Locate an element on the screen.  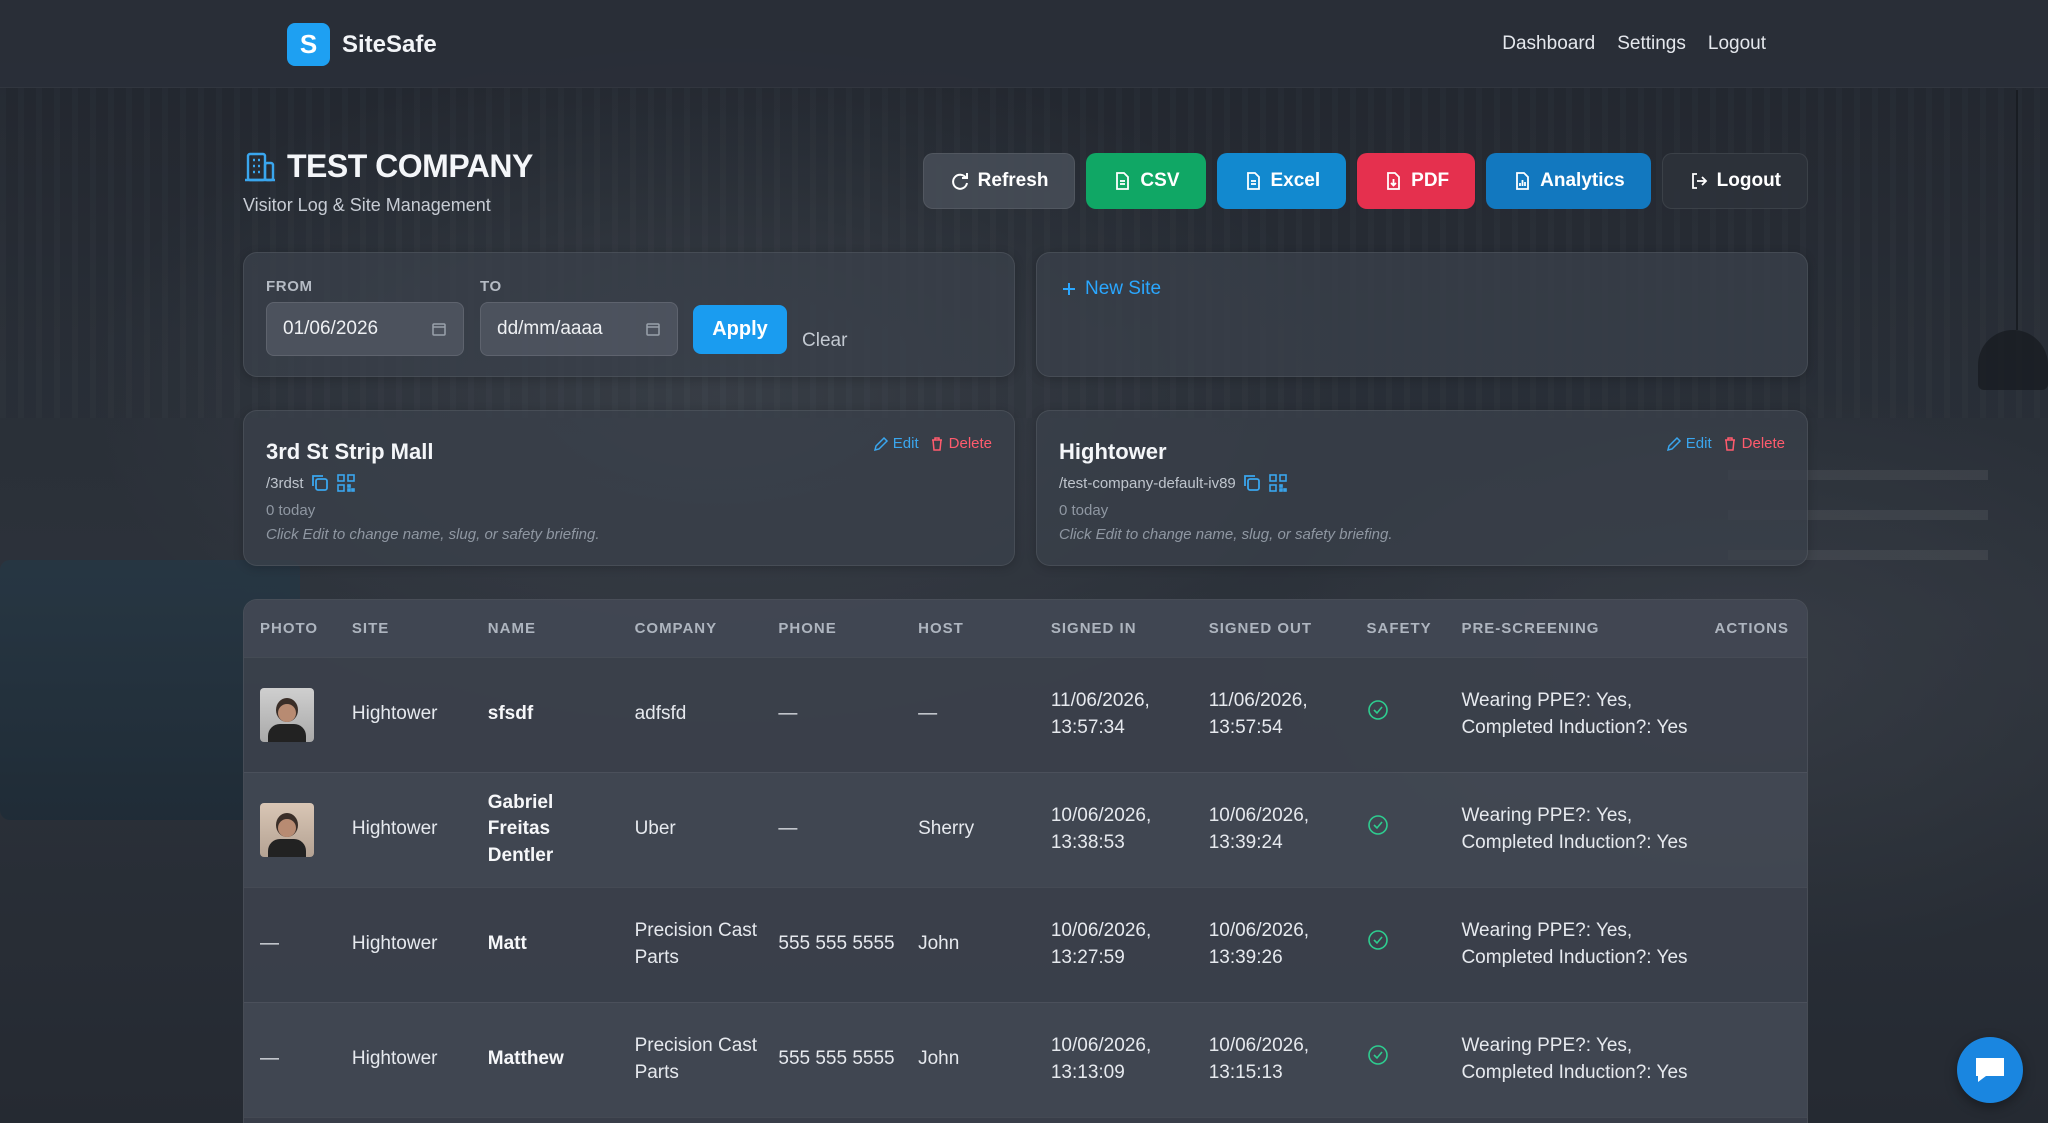
title-row: TEST COMPANY is located at coordinates (388, 166).